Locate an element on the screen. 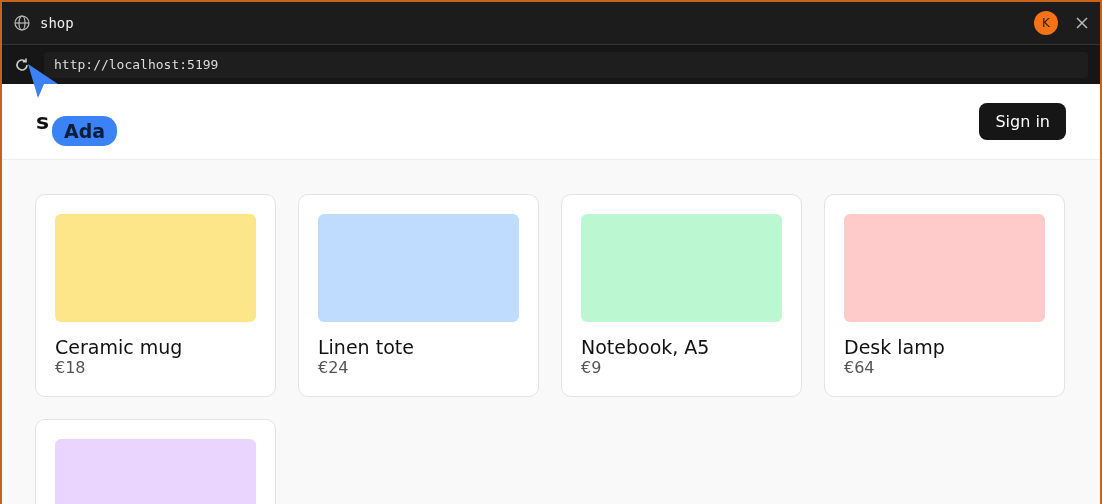 This screenshot has height=504, width=1102. globe-icon is located at coordinates (22, 23).